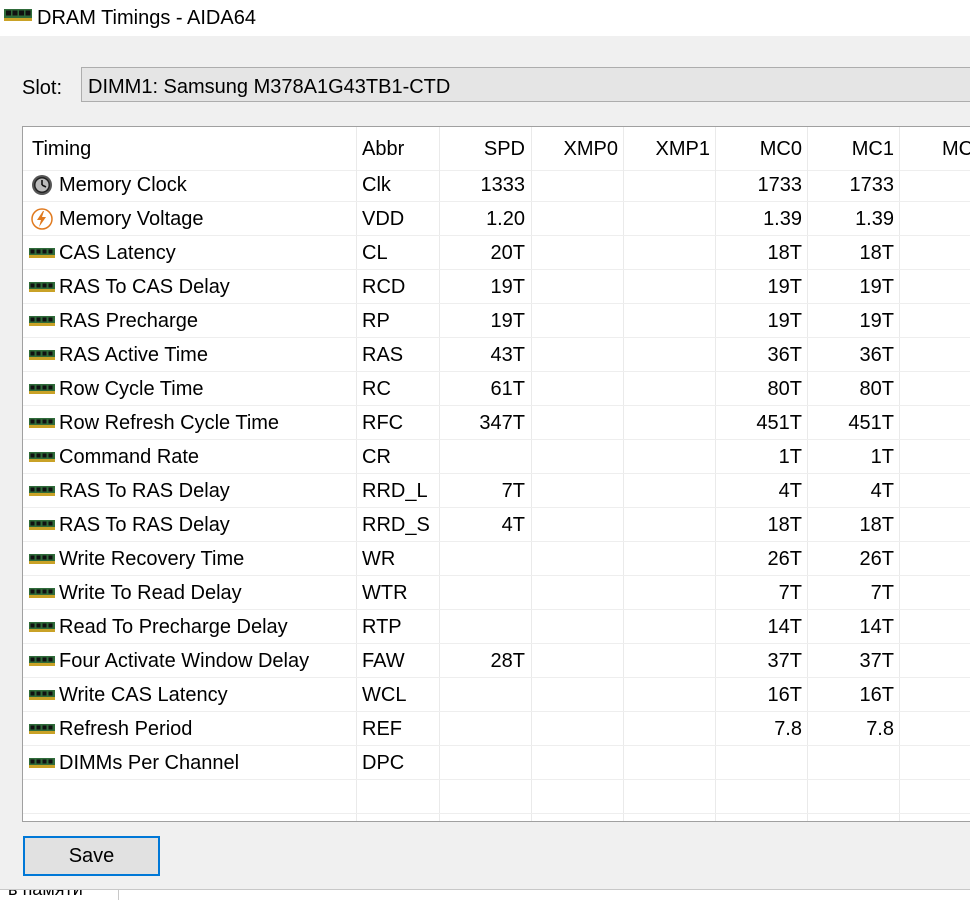 The width and height of the screenshot is (970, 900). What do you see at coordinates (759, 149) in the screenshot?
I see `header-mc0: MC0` at bounding box center [759, 149].